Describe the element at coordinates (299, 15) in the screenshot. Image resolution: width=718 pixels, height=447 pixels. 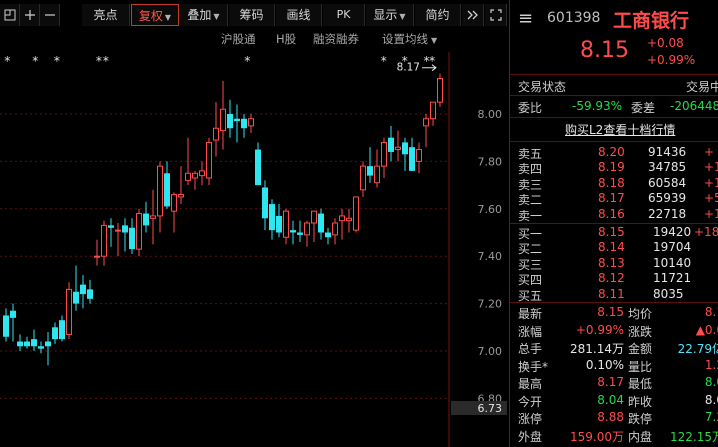
I see `toolbar-huaxian: 画线` at that location.